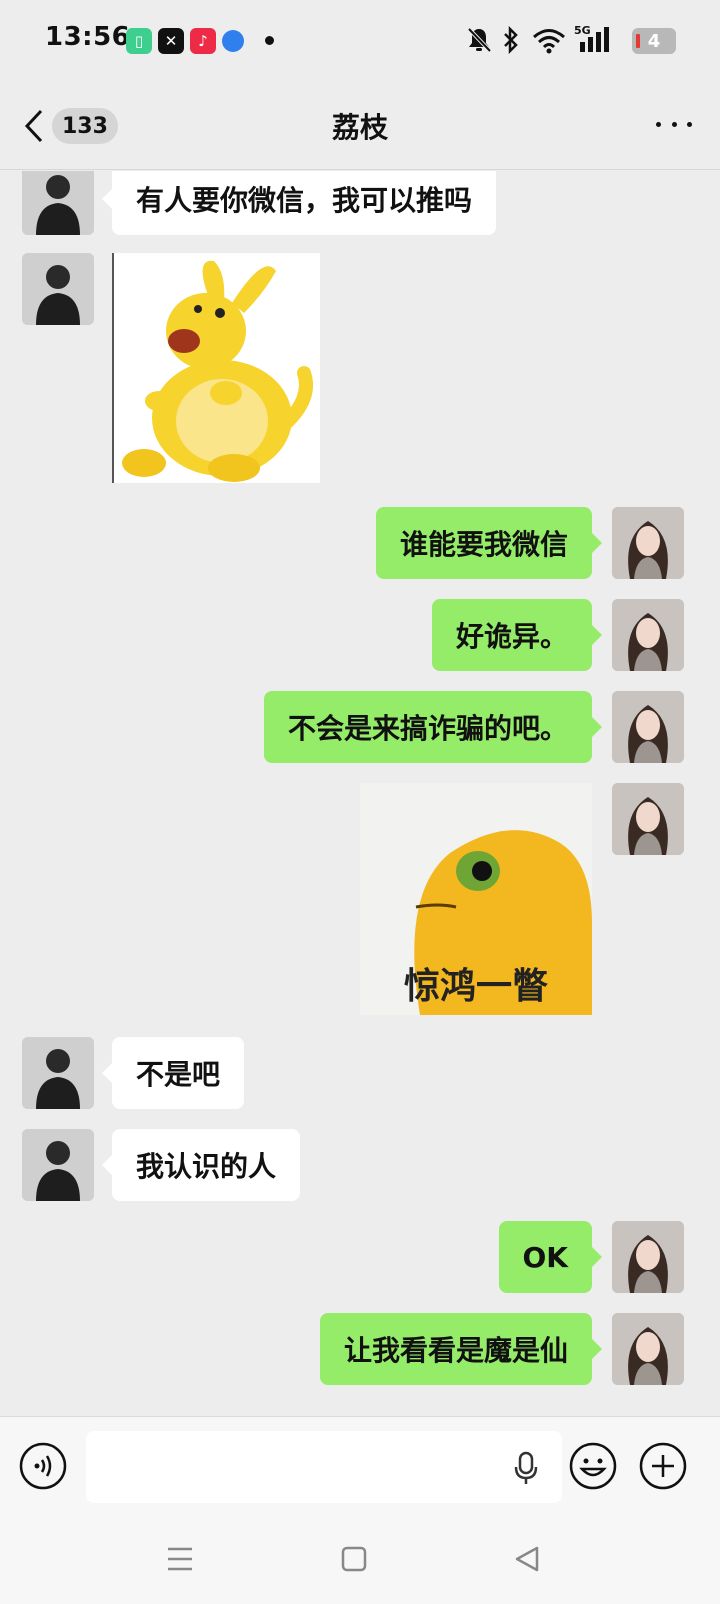 This screenshot has width=720, height=1604. I want to click on network-type: 5G, so click(582, 30).